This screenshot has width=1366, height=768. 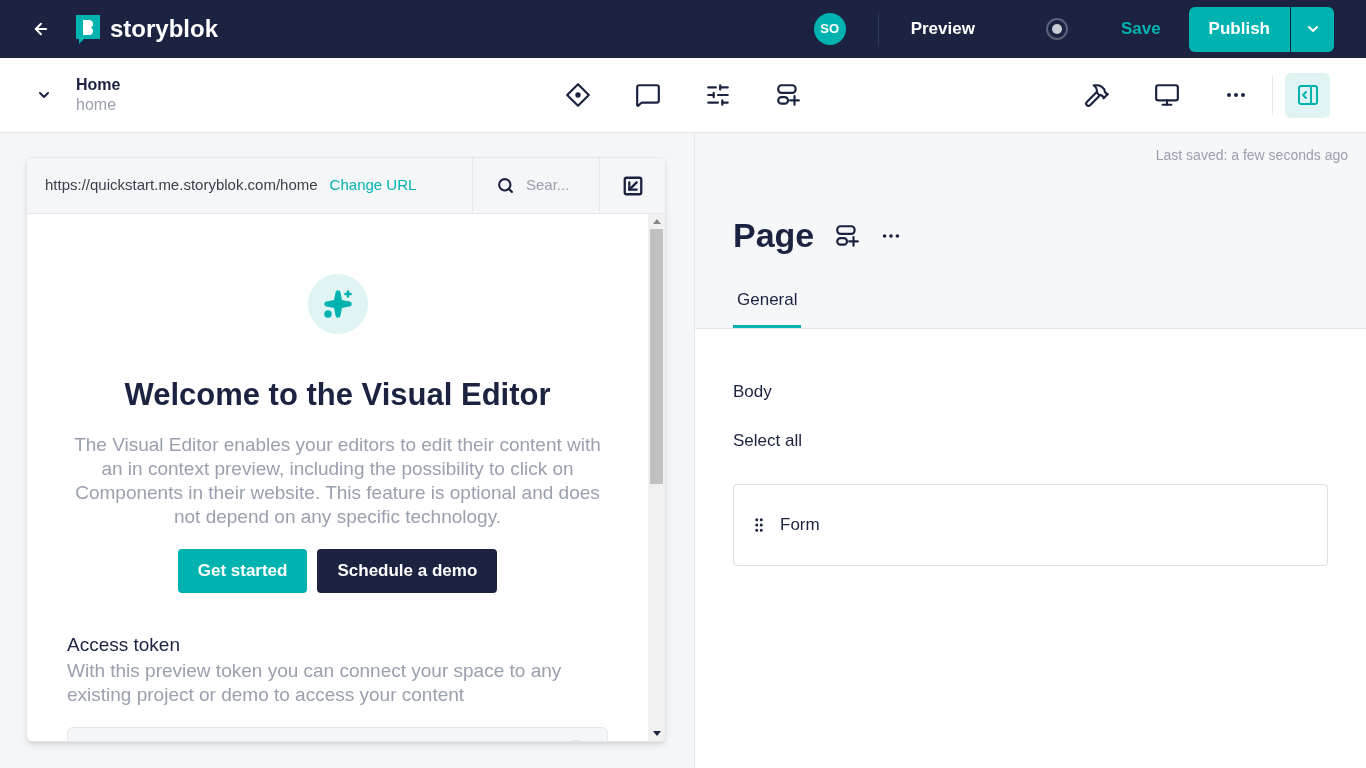 I want to click on field-label: Body, so click(x=753, y=391).